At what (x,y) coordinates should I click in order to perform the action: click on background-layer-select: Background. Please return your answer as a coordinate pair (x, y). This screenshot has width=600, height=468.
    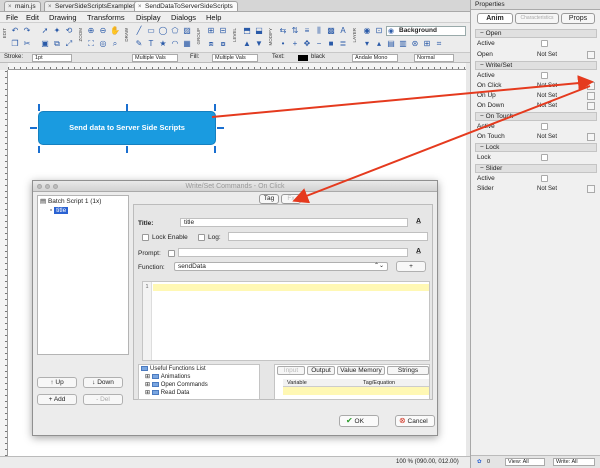
    Looking at the image, I should click on (426, 31).